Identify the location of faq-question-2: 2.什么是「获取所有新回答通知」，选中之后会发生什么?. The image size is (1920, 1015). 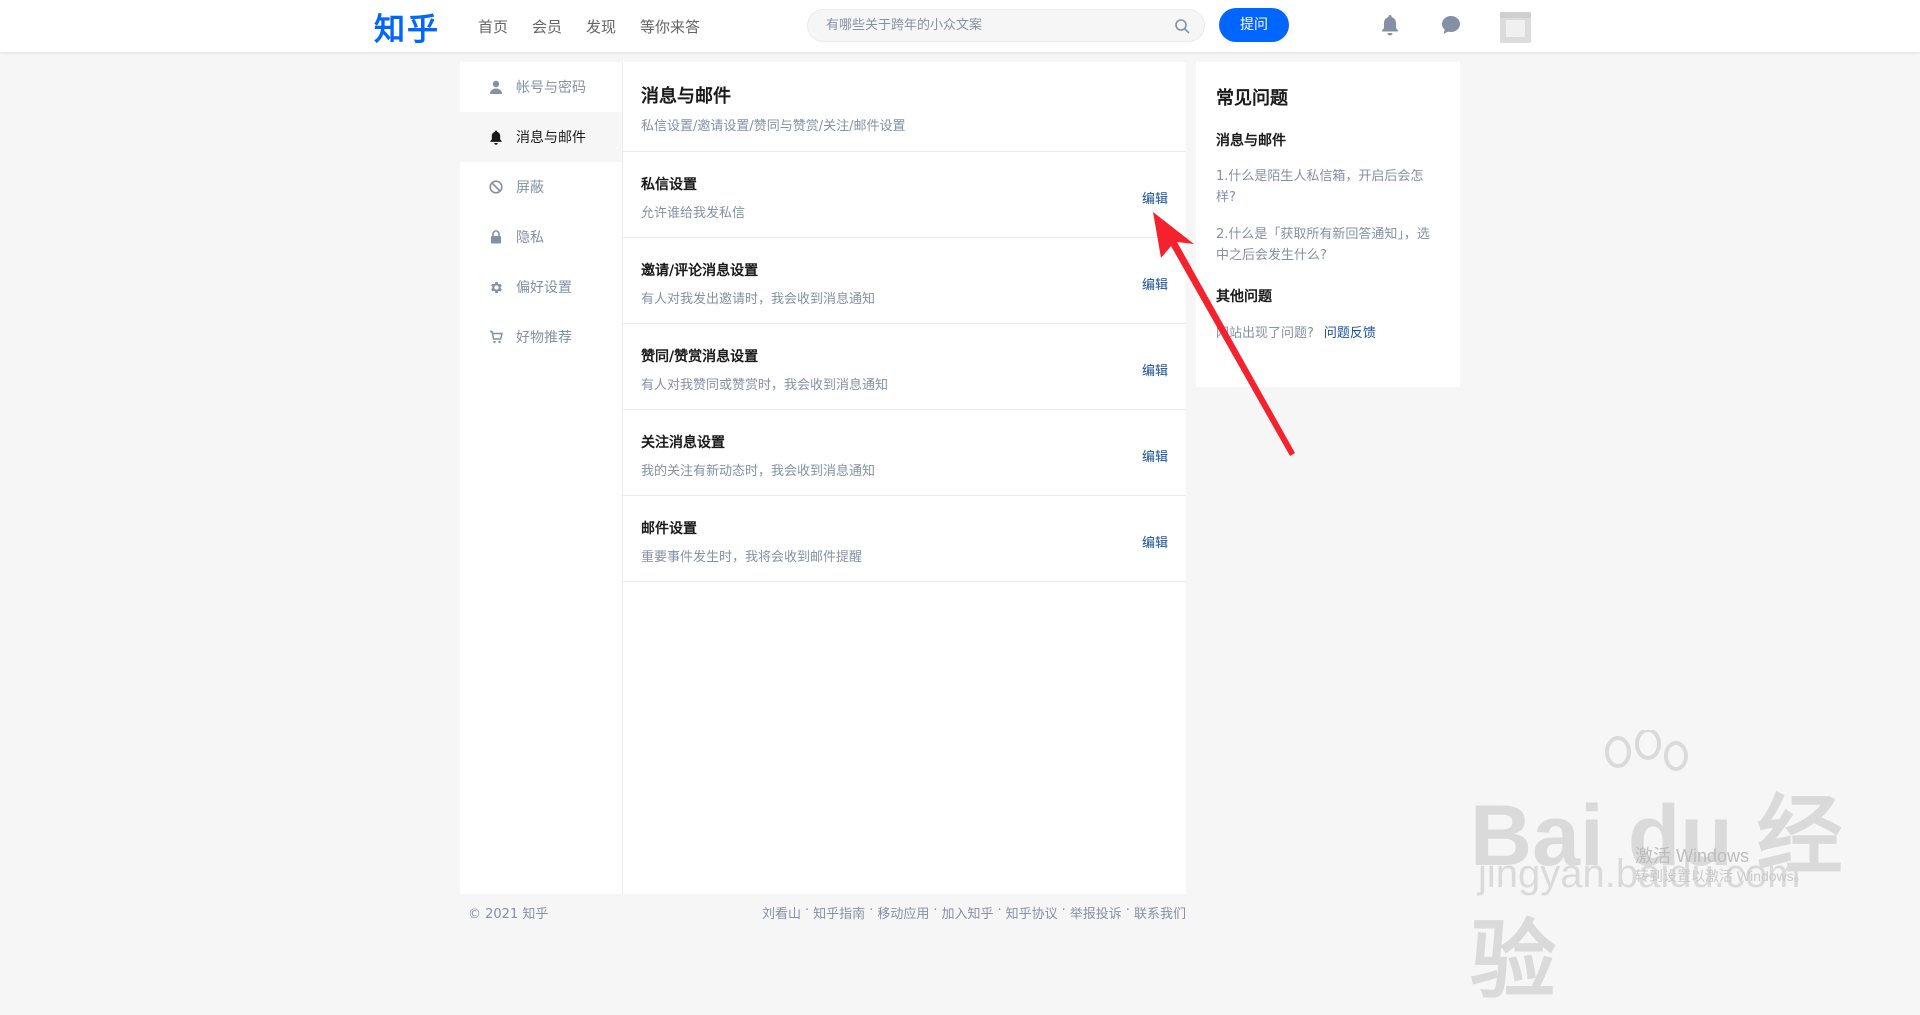
(1328, 245).